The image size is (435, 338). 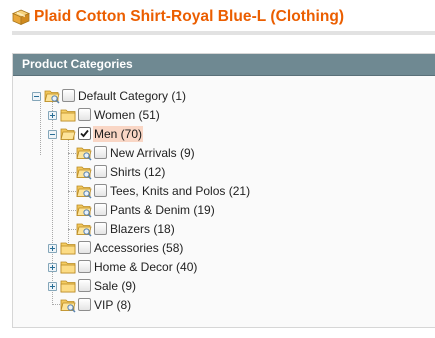 I want to click on tree-node-men: Men (70), so click(x=224, y=134).